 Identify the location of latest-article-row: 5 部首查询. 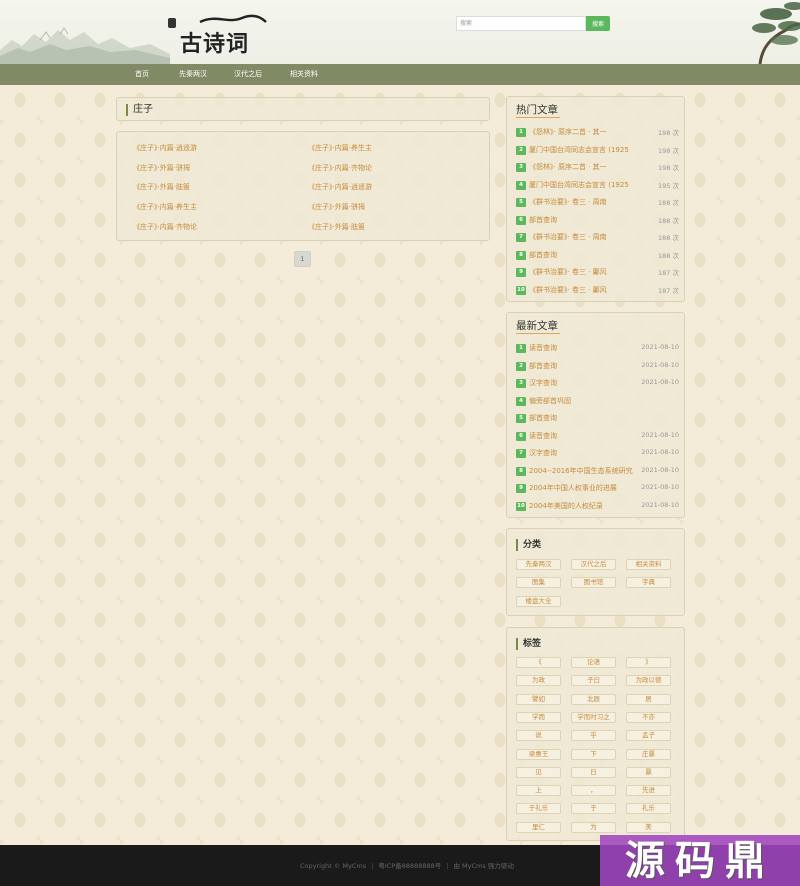
(597, 418).